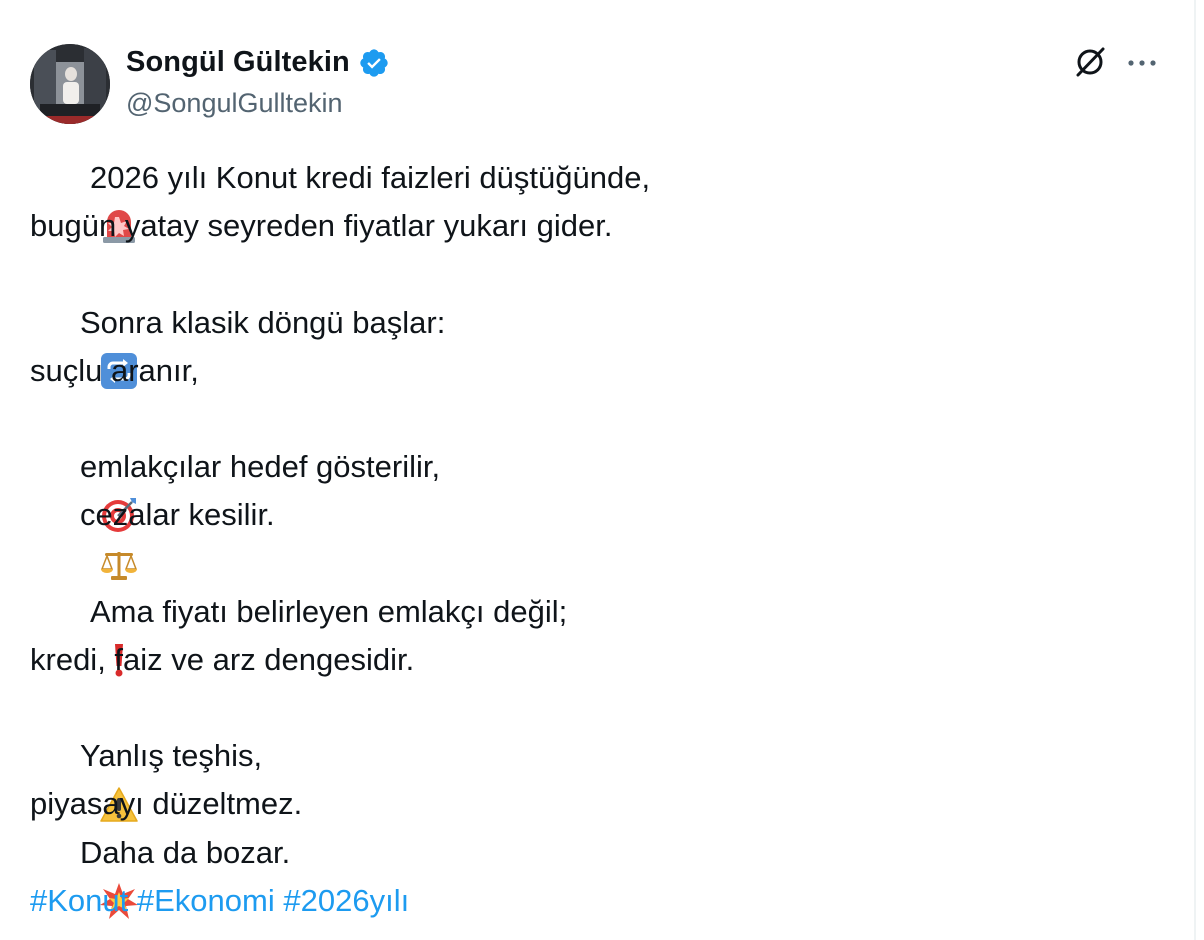  I want to click on author-display-name: Songül Gültekin, so click(238, 62).